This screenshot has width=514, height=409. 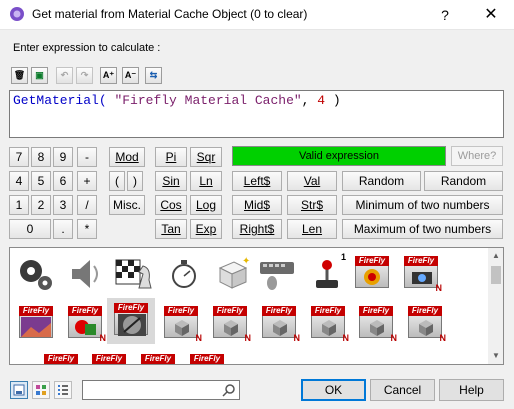 What do you see at coordinates (84, 75) in the screenshot?
I see `redo-icon: ↷` at bounding box center [84, 75].